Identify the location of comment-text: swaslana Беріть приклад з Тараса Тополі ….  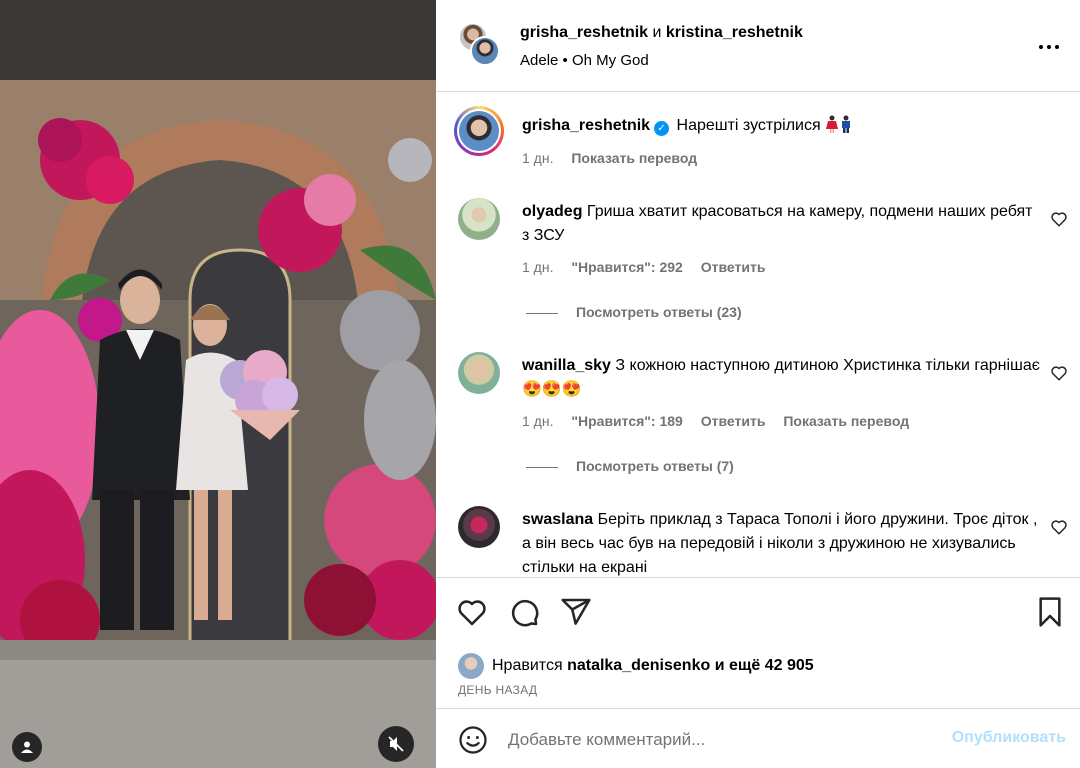
(782, 542).